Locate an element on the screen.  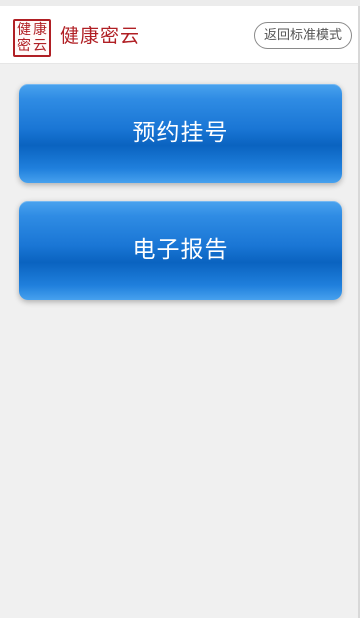
app-title: 健康密云 is located at coordinates (100, 36).